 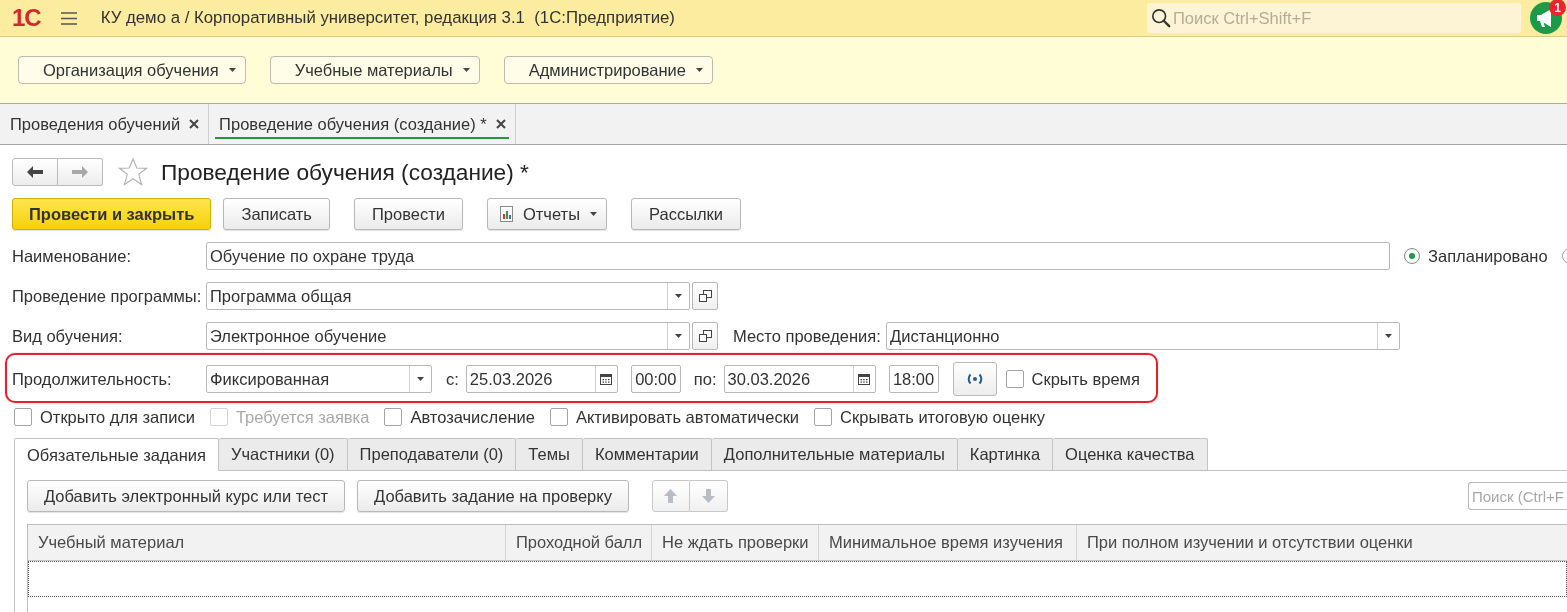 I want to click on arrow-up-icon, so click(x=671, y=496).